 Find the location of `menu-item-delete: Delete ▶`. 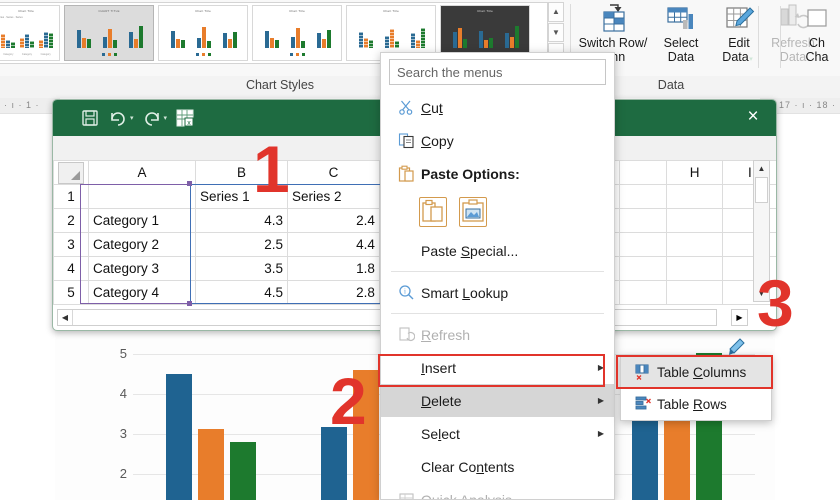

menu-item-delete: Delete ▶ is located at coordinates (497, 400).